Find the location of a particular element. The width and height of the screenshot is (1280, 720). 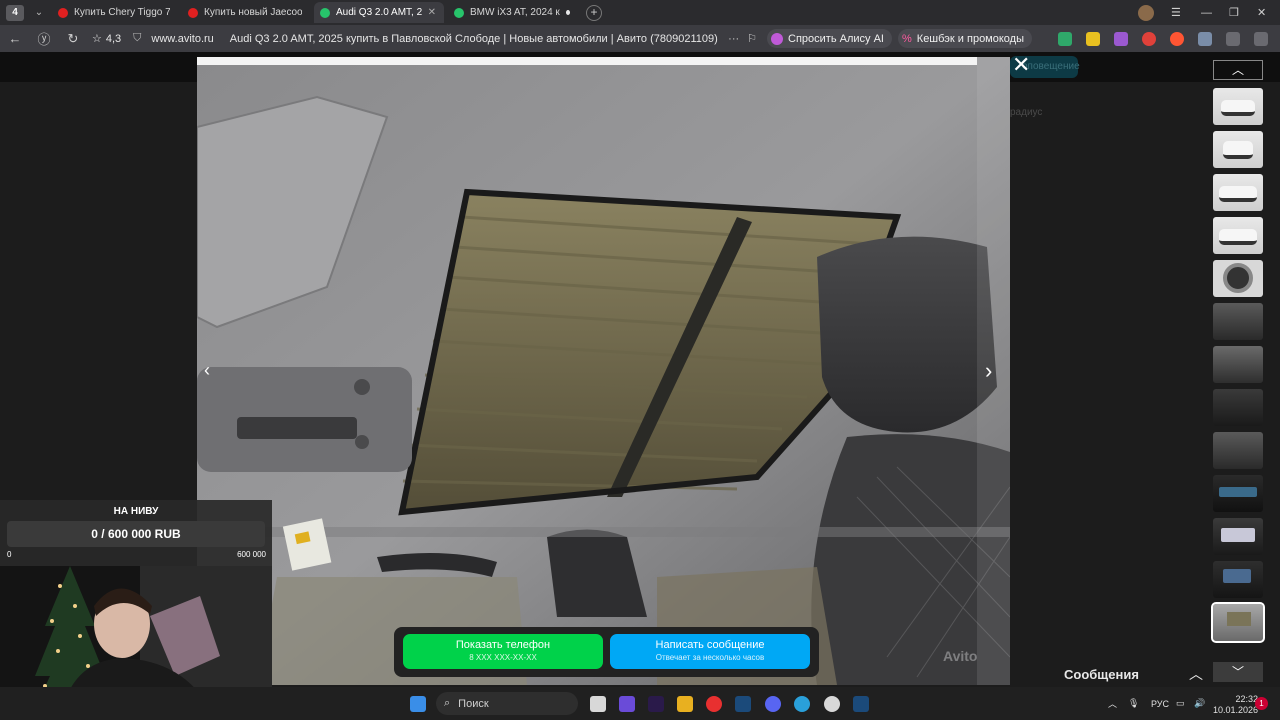

behind-radius-text: радиус is located at coordinates (1026, 112).